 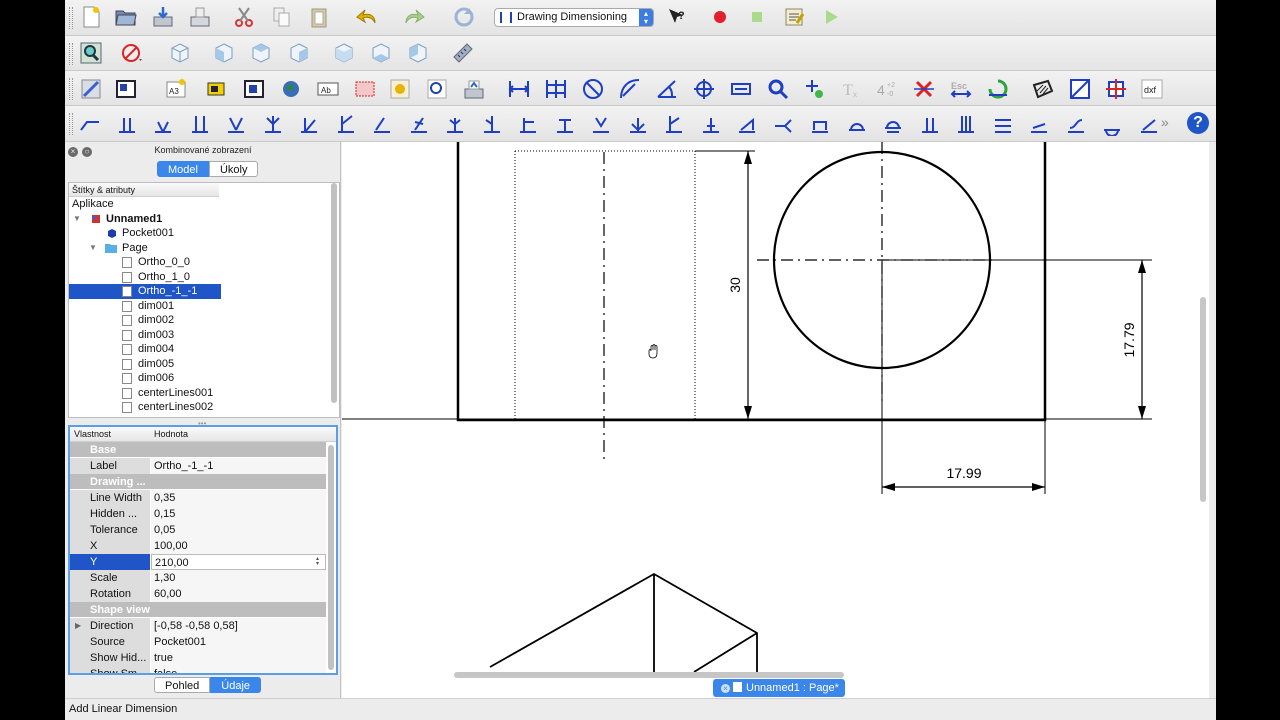 What do you see at coordinates (204, 320) in the screenshot?
I see `tree-item-child: dim002` at bounding box center [204, 320].